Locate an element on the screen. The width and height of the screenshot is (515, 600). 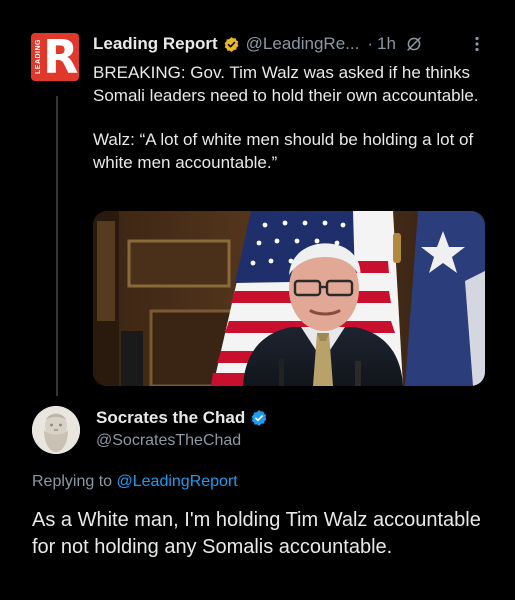
reply-display-name: Socrates the Chad is located at coordinates (170, 418).